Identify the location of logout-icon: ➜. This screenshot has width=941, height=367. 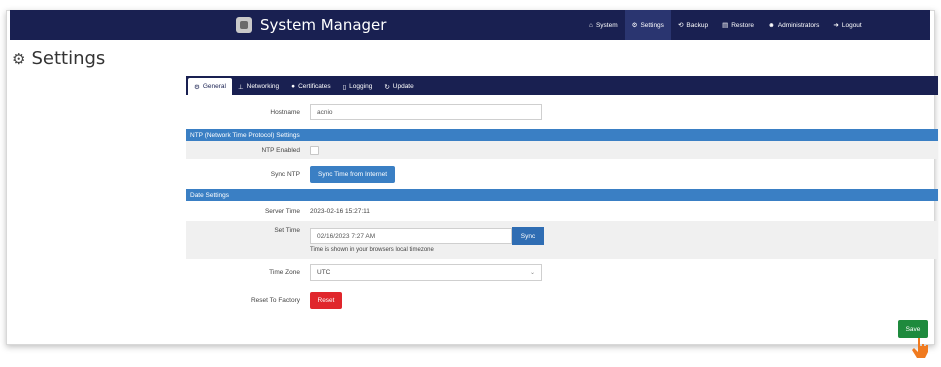
(836, 25).